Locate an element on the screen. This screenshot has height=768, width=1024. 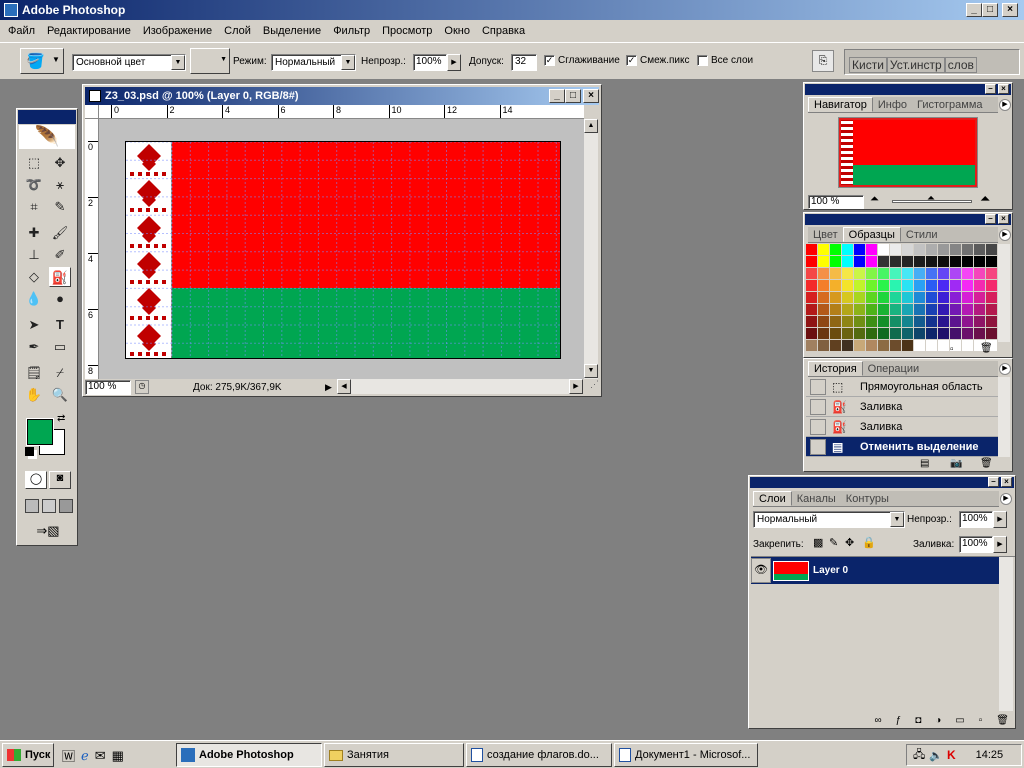
tab-color: Цвет is located at coordinates (825, 235).